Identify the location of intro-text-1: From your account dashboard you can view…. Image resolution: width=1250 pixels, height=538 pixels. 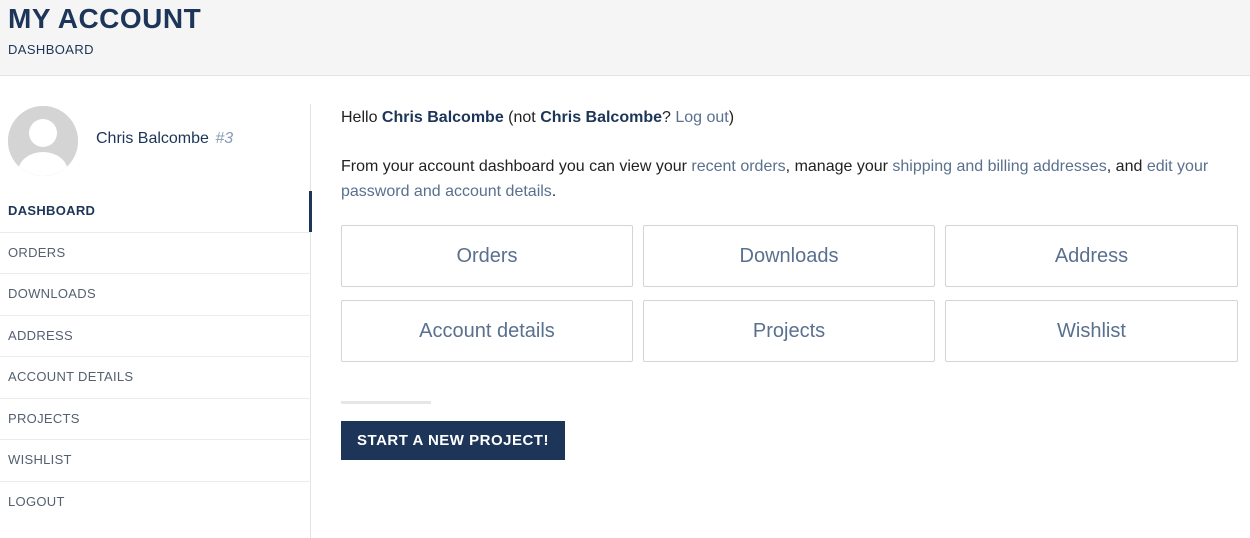
(516, 166).